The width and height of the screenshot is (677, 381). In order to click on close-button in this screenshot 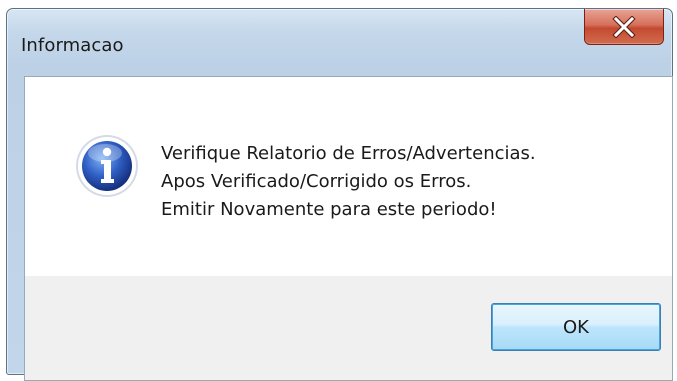, I will do `click(624, 27)`.